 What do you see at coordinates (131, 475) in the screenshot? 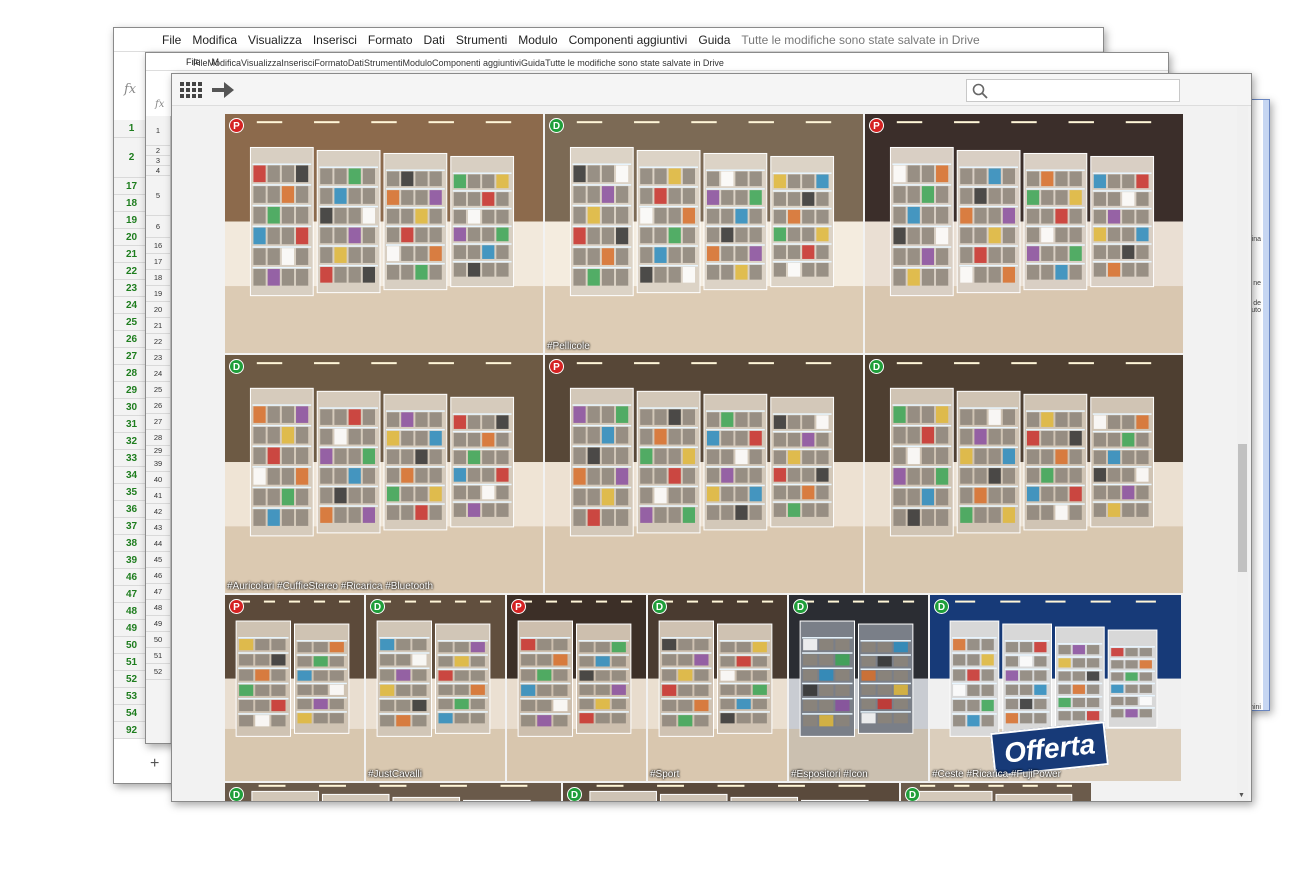
I see `row-header: 34` at bounding box center [131, 475].